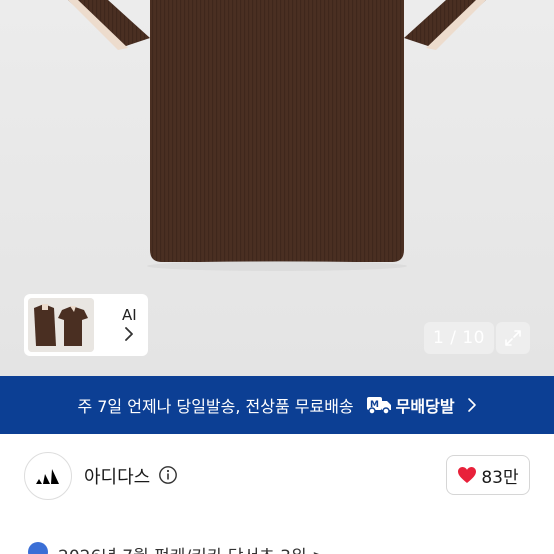  Describe the element at coordinates (215, 406) in the screenshot. I see `promo-banner-text: 주 7일 언제나 당일발송, 전상품 무료배송` at that location.